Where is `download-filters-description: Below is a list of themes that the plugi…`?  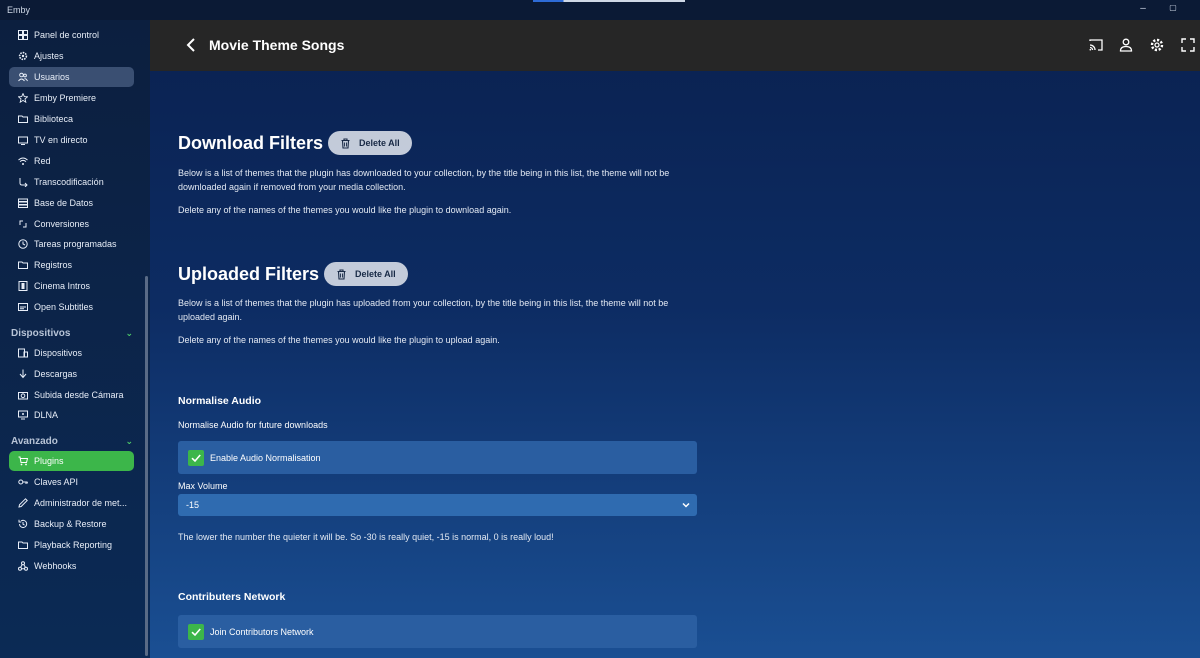
download-filters-description: Below is a list of themes that the plugi… is located at coordinates (424, 180).